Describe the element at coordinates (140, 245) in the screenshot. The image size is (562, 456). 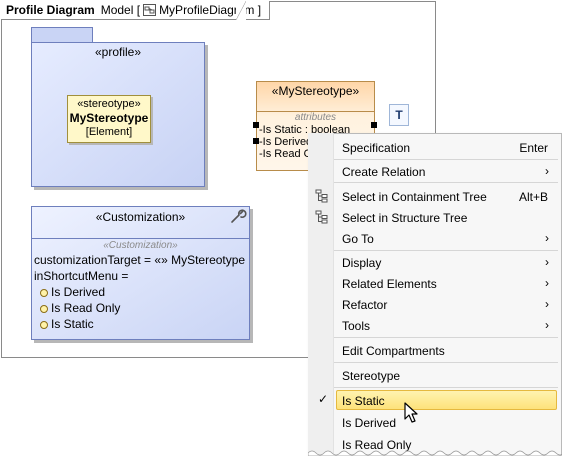
I see `customization-compartment-label: «Customization»` at that location.